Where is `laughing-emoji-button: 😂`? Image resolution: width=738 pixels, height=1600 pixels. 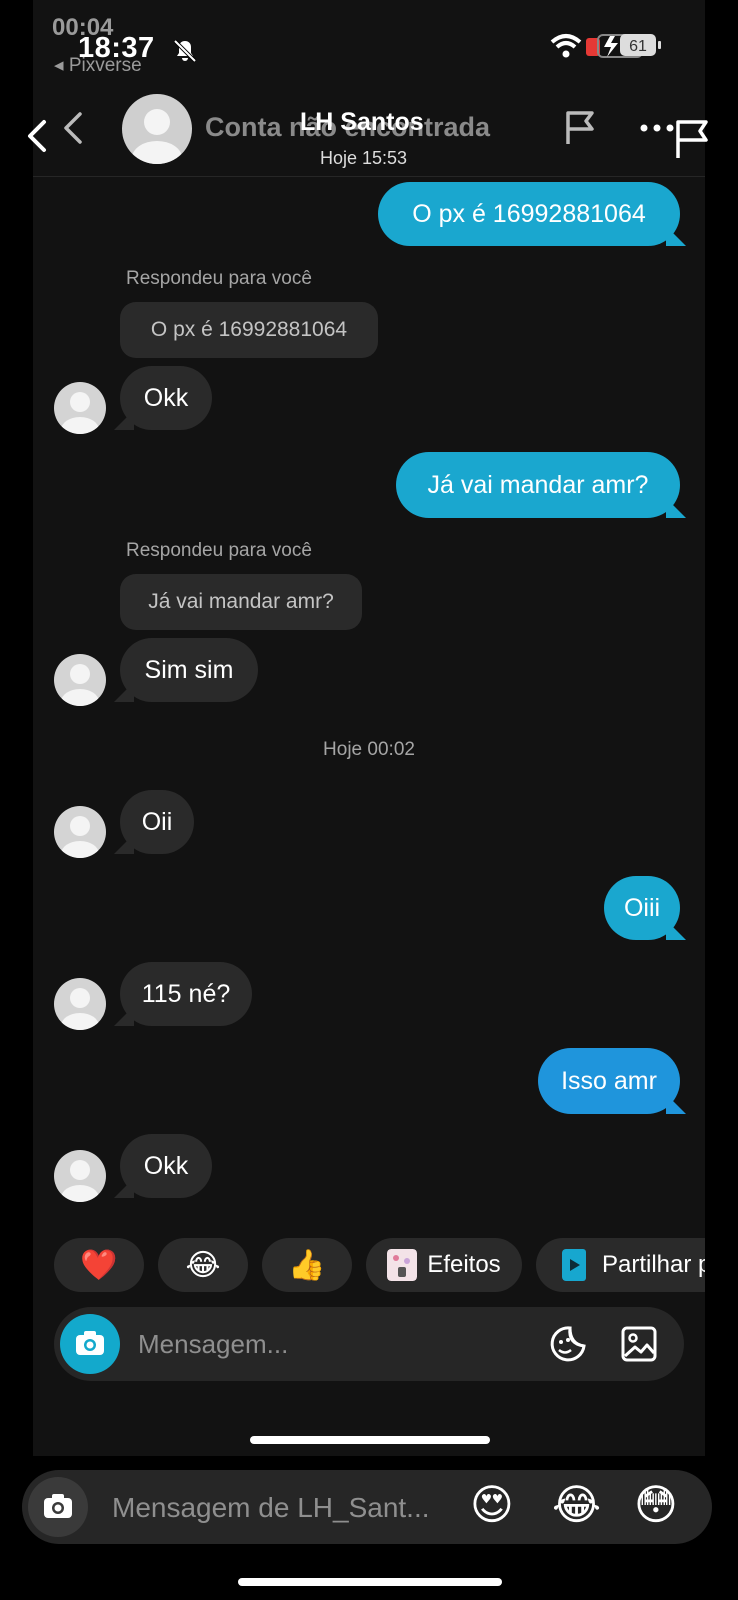
laughing-emoji-button: 😂 is located at coordinates (576, 1504).